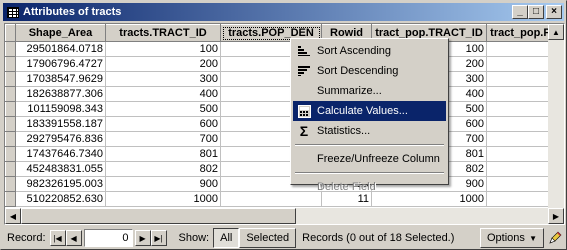 The image size is (567, 250). What do you see at coordinates (283, 154) in the screenshot?
I see `table-row: 17437646.73408018801` at bounding box center [283, 154].